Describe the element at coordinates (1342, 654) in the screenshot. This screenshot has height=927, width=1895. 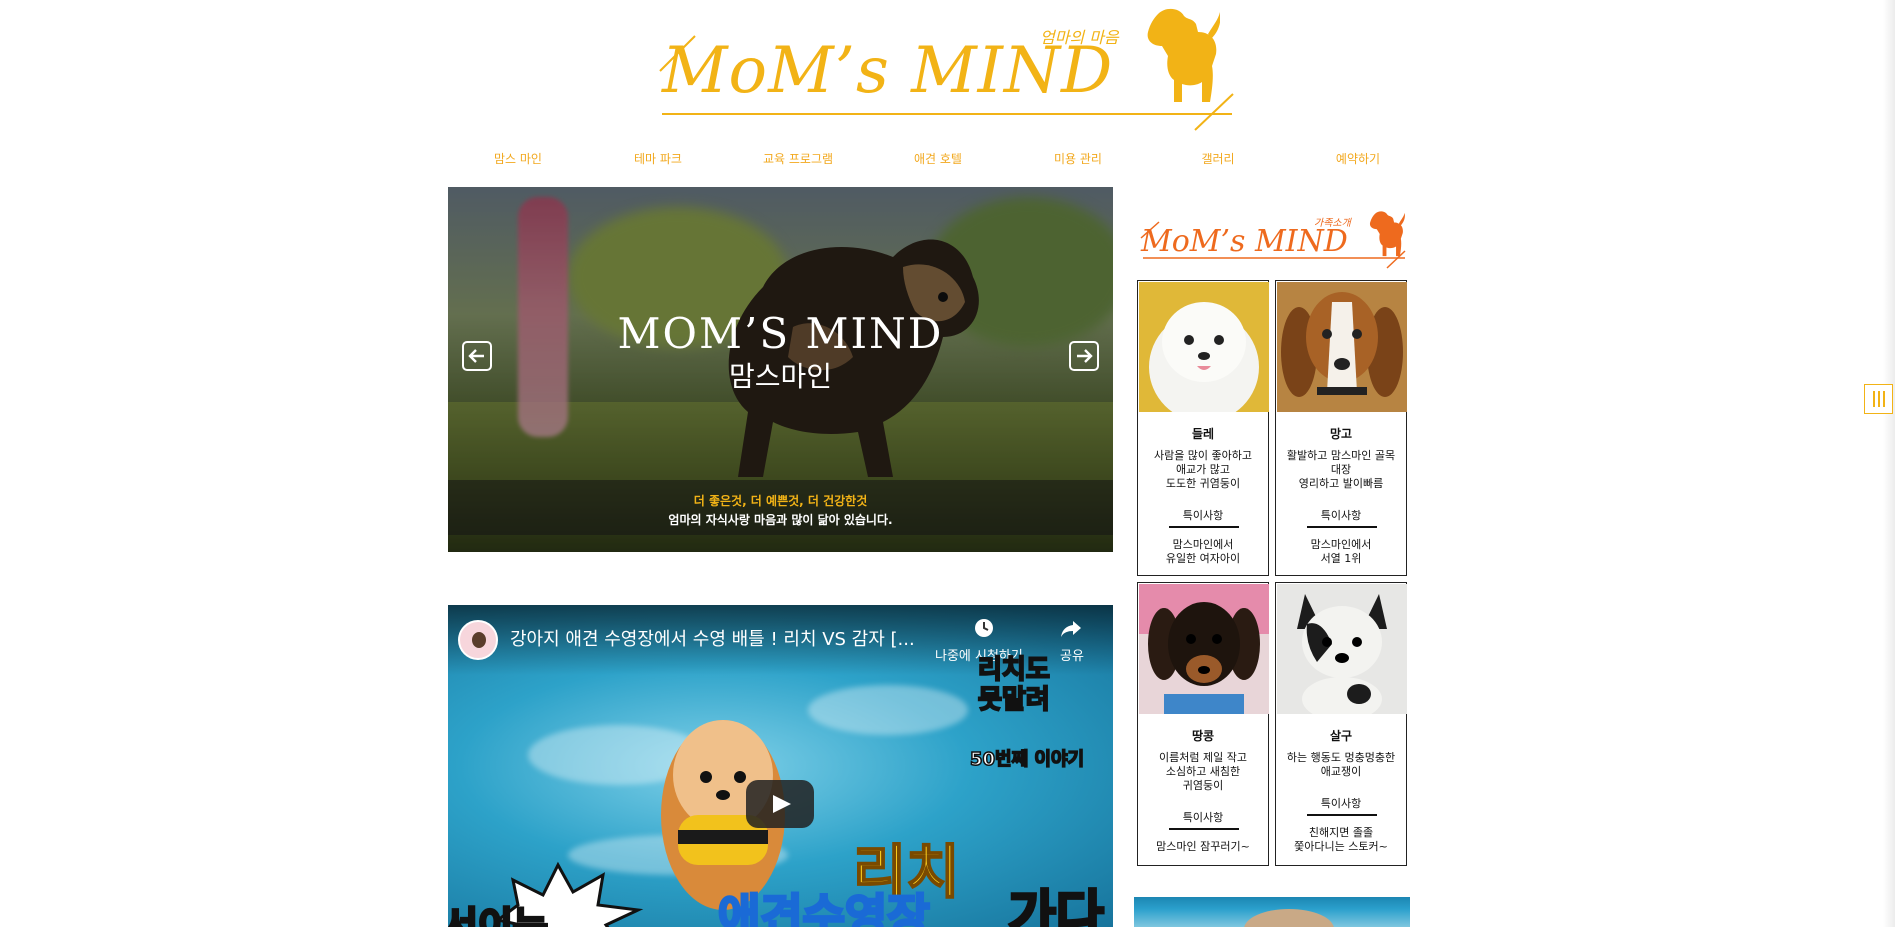
I see `dog-photo-frenchie` at that location.